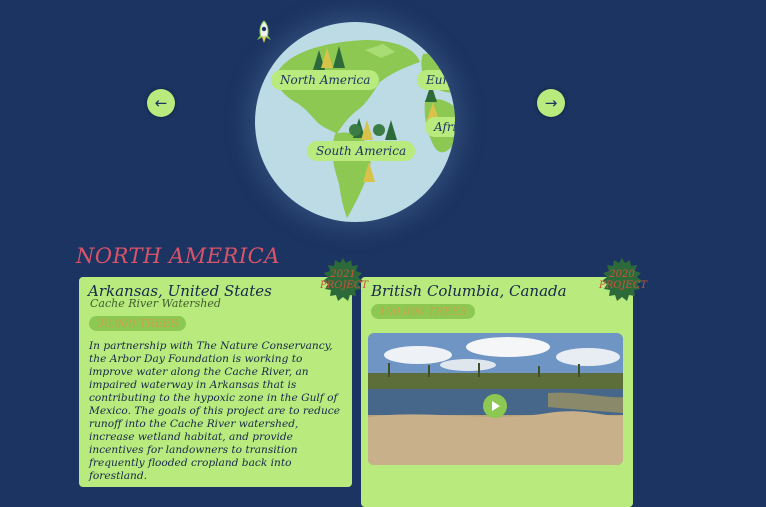 The image size is (766, 507). I want to click on year-seal: 2021 PROJECT, so click(344, 280).